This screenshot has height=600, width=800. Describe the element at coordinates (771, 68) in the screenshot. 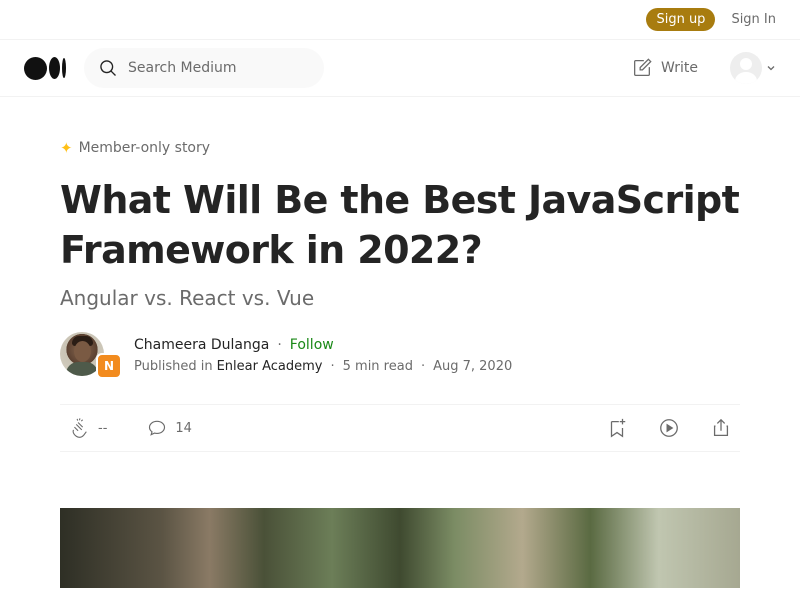

I see `chevron-down-icon` at that location.